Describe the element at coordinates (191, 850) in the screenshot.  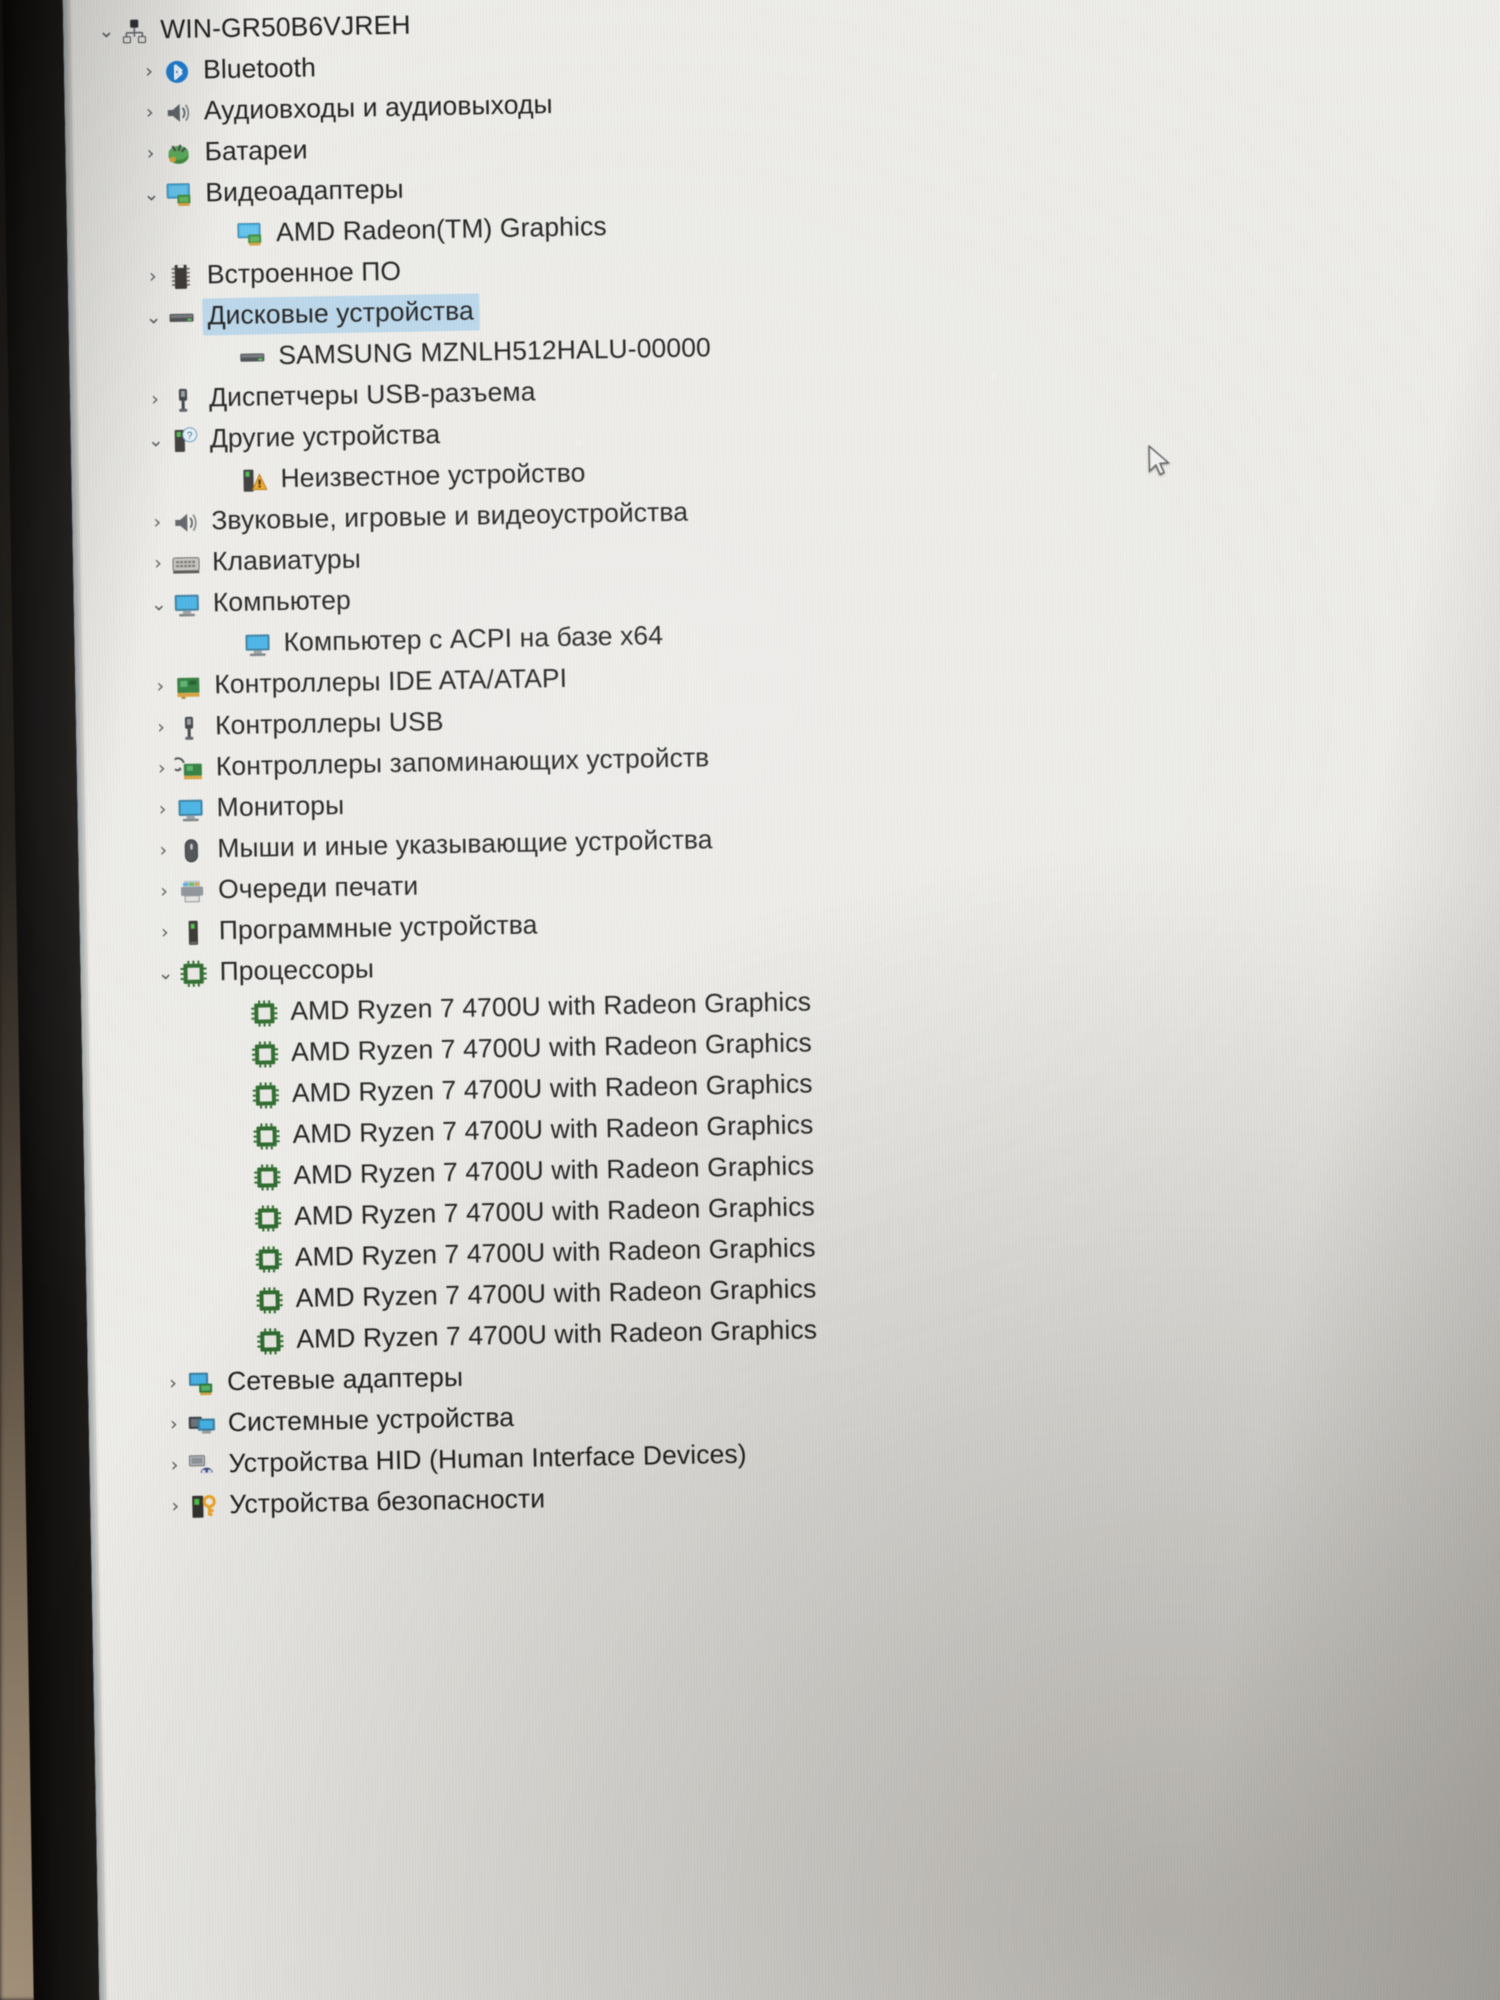
I see `mouse-icon` at that location.